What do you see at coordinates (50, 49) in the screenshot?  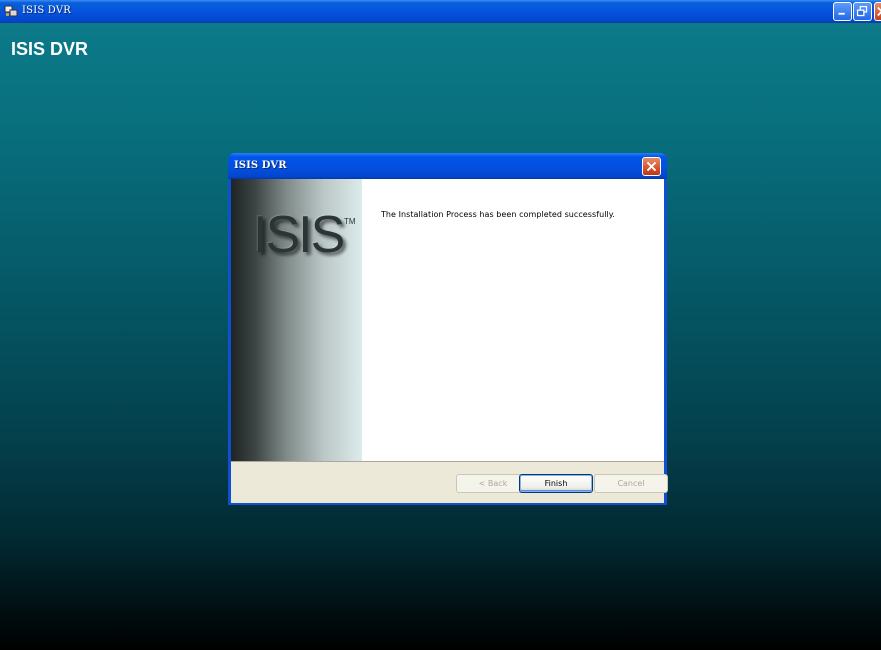 I see `app-heading: ISIS DVR` at bounding box center [50, 49].